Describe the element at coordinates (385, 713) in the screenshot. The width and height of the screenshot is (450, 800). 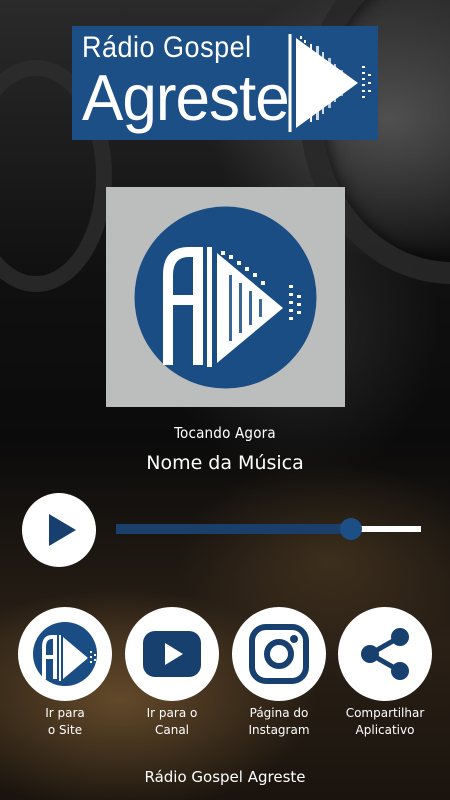
I see `label-line1: Compartilhar` at that location.